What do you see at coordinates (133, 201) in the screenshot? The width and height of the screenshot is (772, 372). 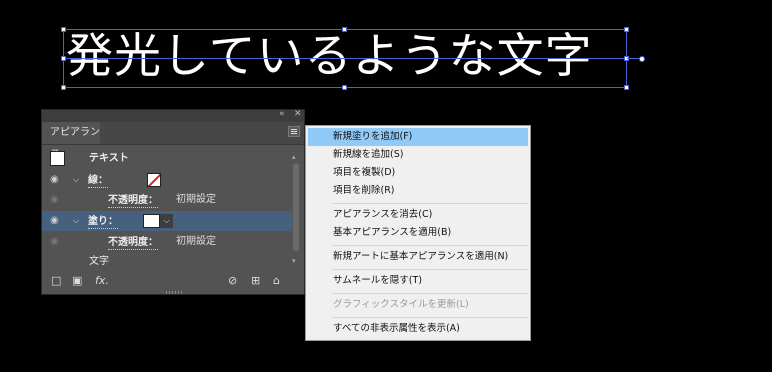 I see `stroke-opacity-label: 不透明度：` at bounding box center [133, 201].